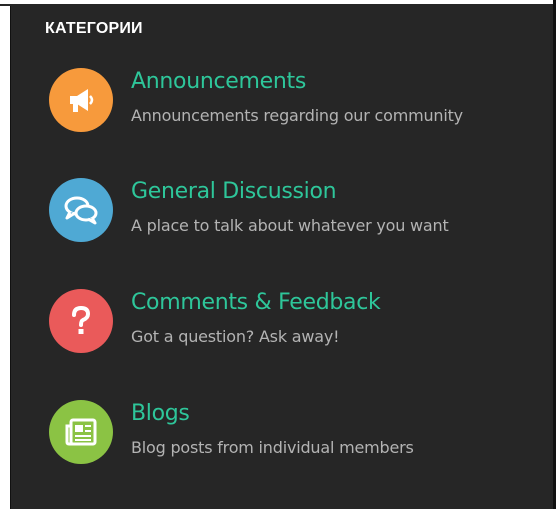 This screenshot has height=509, width=556. I want to click on category-description: A place to talk about whatever you want, so click(290, 225).